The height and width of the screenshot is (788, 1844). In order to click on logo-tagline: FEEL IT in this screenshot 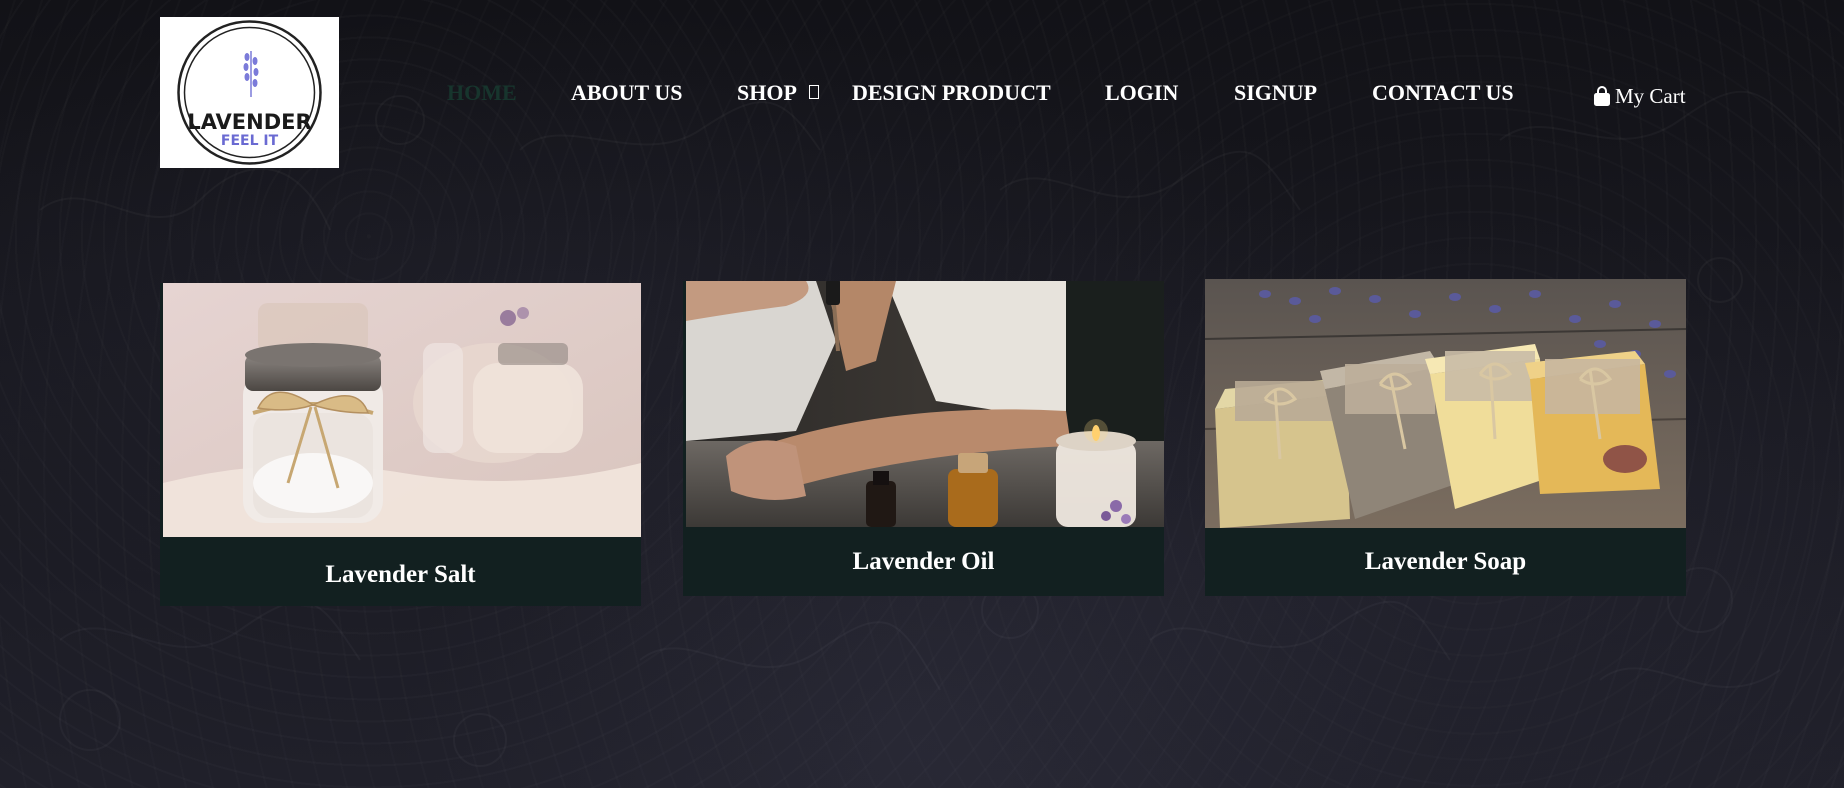, I will do `click(250, 141)`.